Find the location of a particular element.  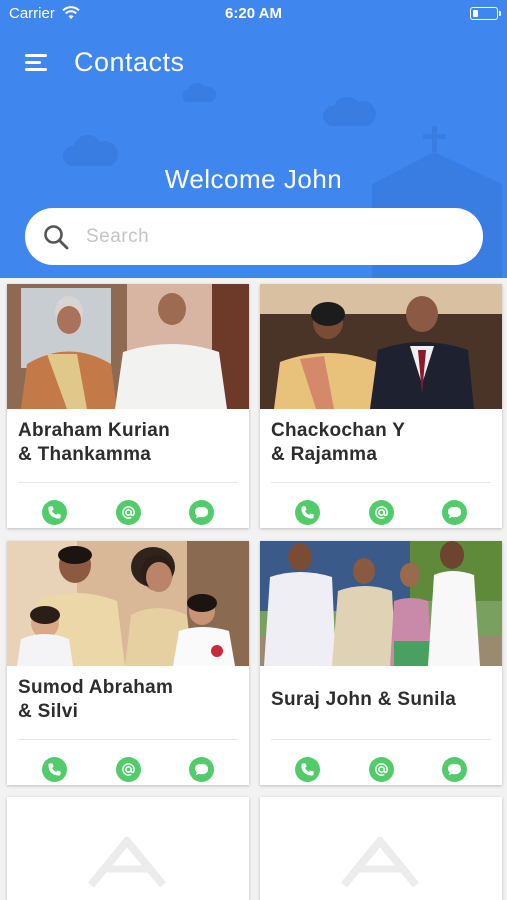

search-input is located at coordinates (271, 236).